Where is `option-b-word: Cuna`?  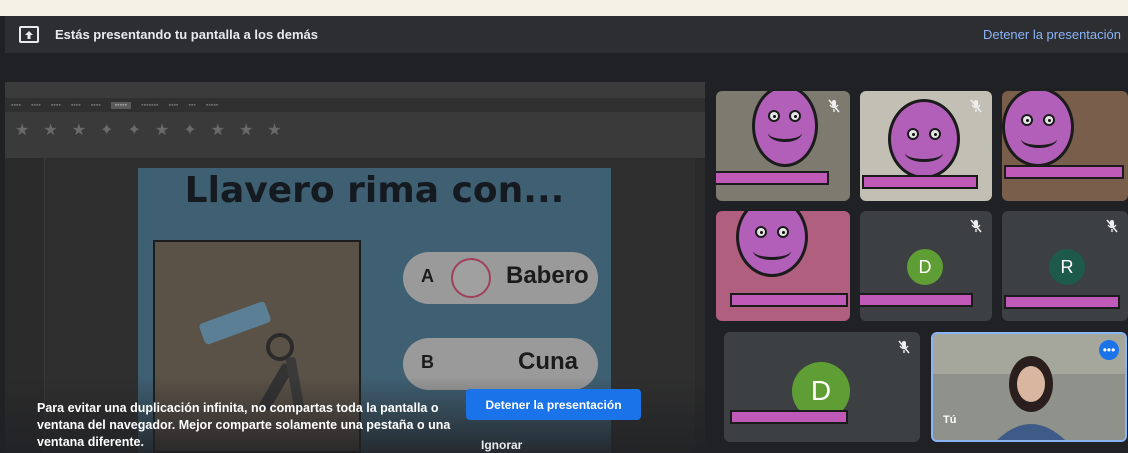
option-b-word: Cuna is located at coordinates (548, 361).